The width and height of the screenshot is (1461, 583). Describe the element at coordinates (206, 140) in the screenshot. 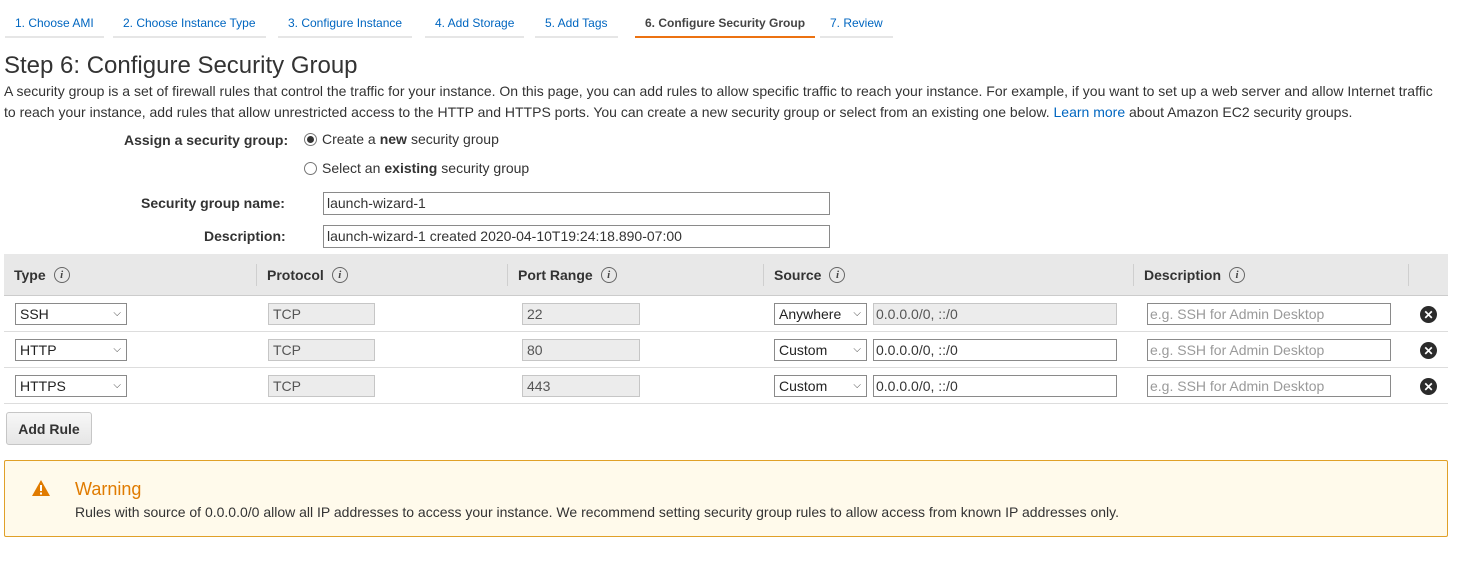

I see `assign-group-label: Assign a security group:` at that location.